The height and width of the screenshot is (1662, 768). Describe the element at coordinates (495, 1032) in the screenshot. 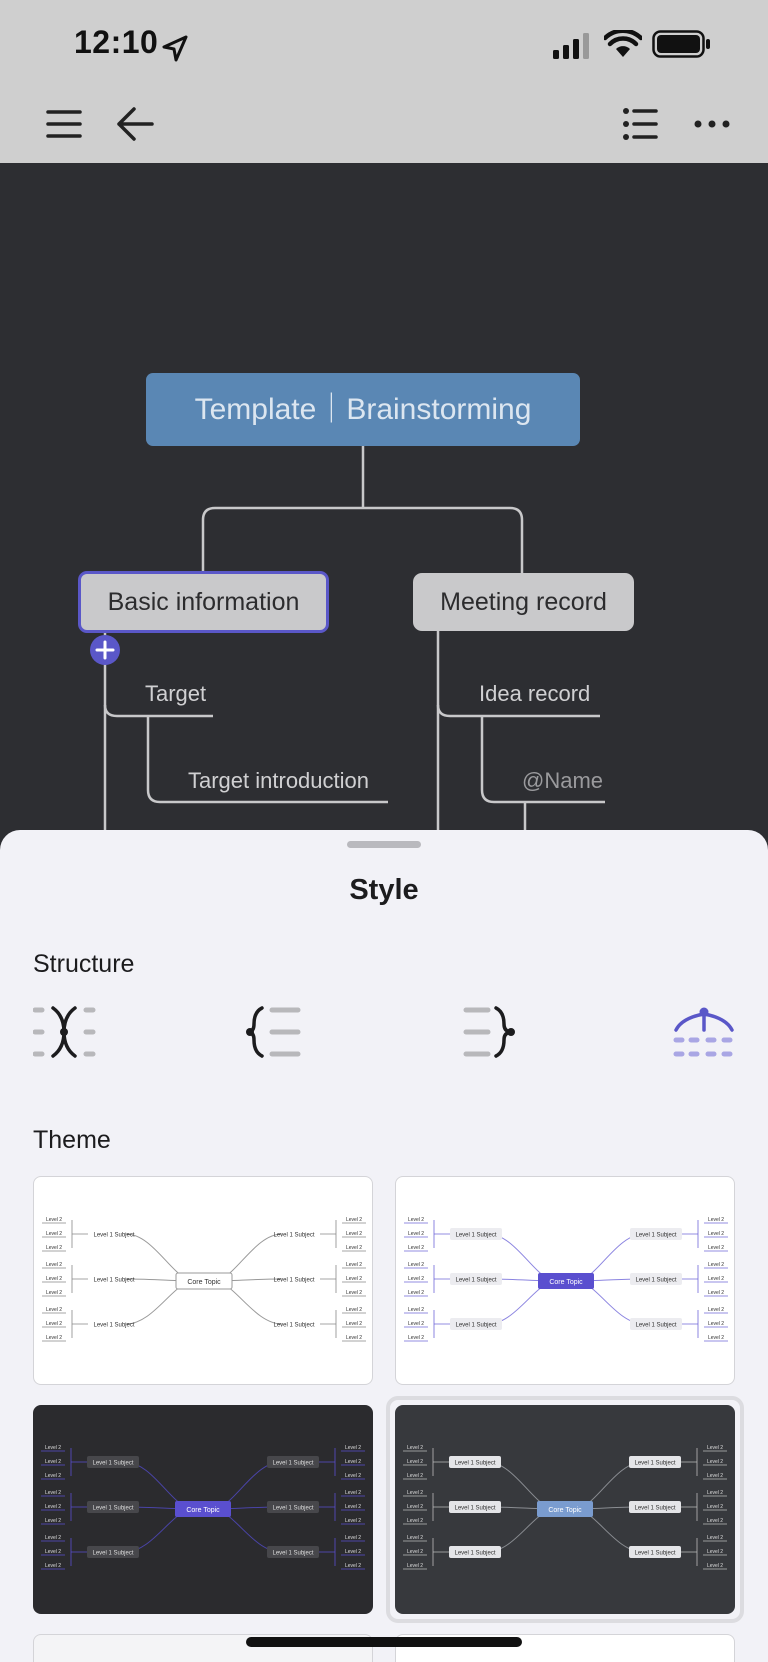

I see `right-tree-structure-icon` at that location.